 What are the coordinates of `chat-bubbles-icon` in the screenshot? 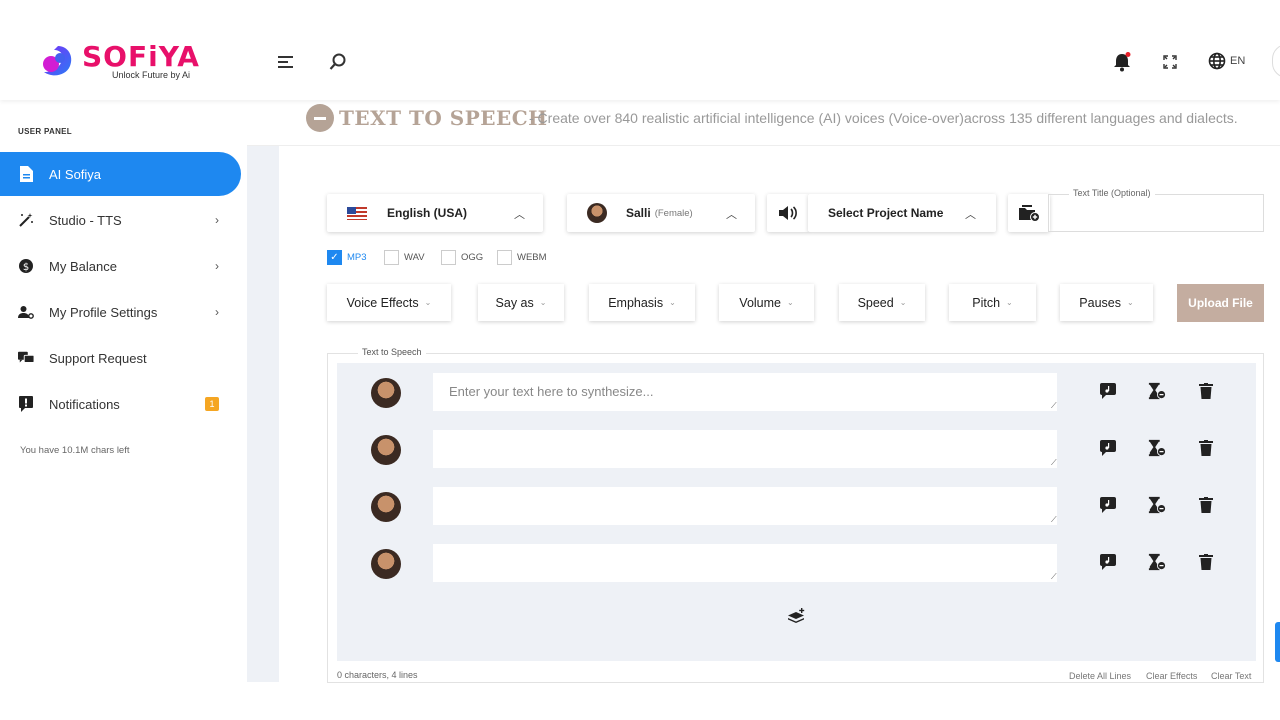 It's located at (26, 358).